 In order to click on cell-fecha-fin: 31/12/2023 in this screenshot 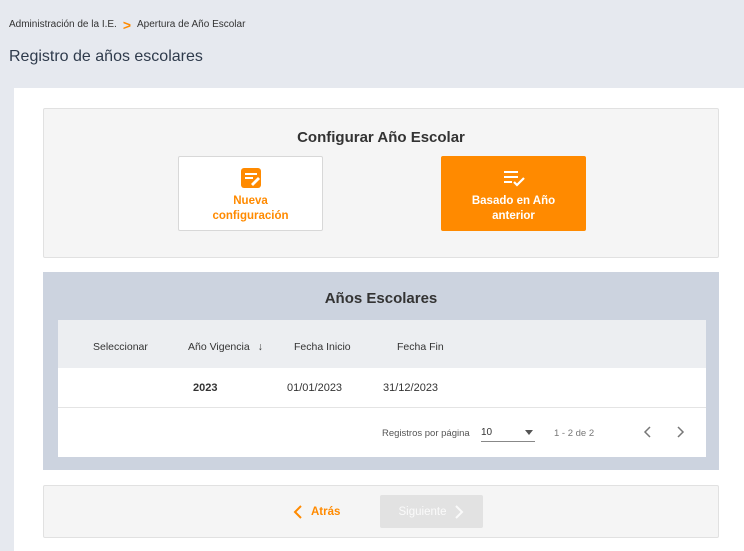, I will do `click(411, 388)`.